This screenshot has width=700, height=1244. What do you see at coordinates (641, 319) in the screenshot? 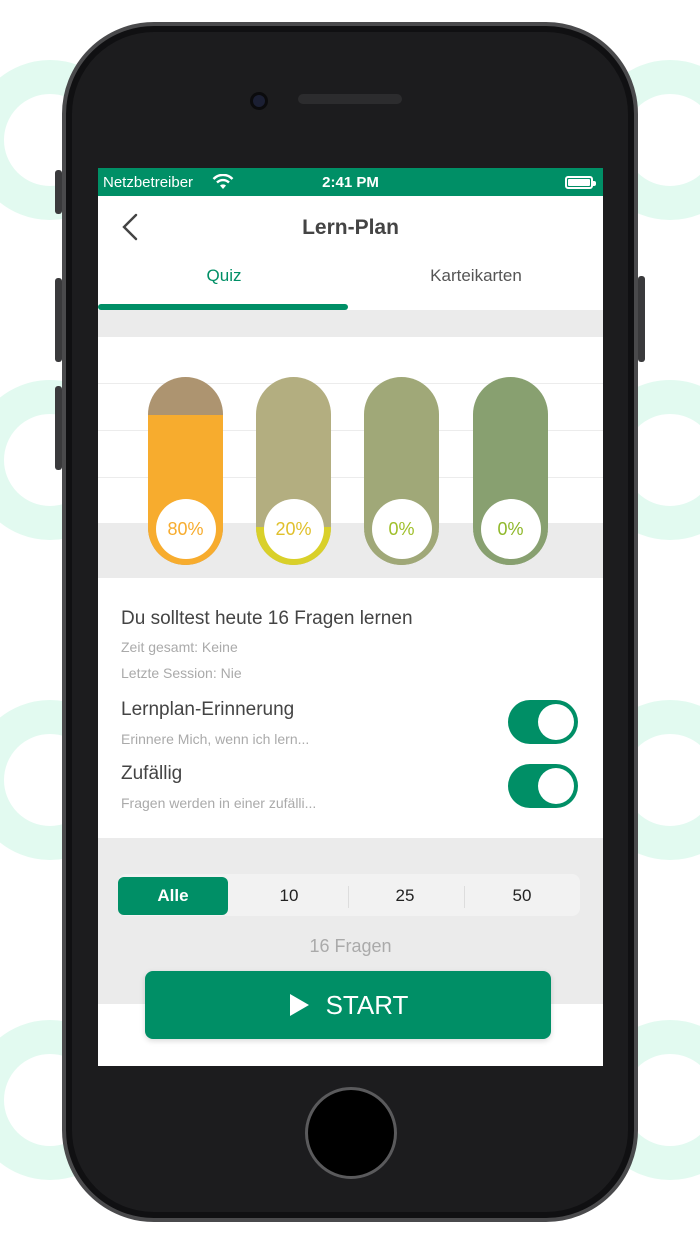
I see `power-button` at bounding box center [641, 319].